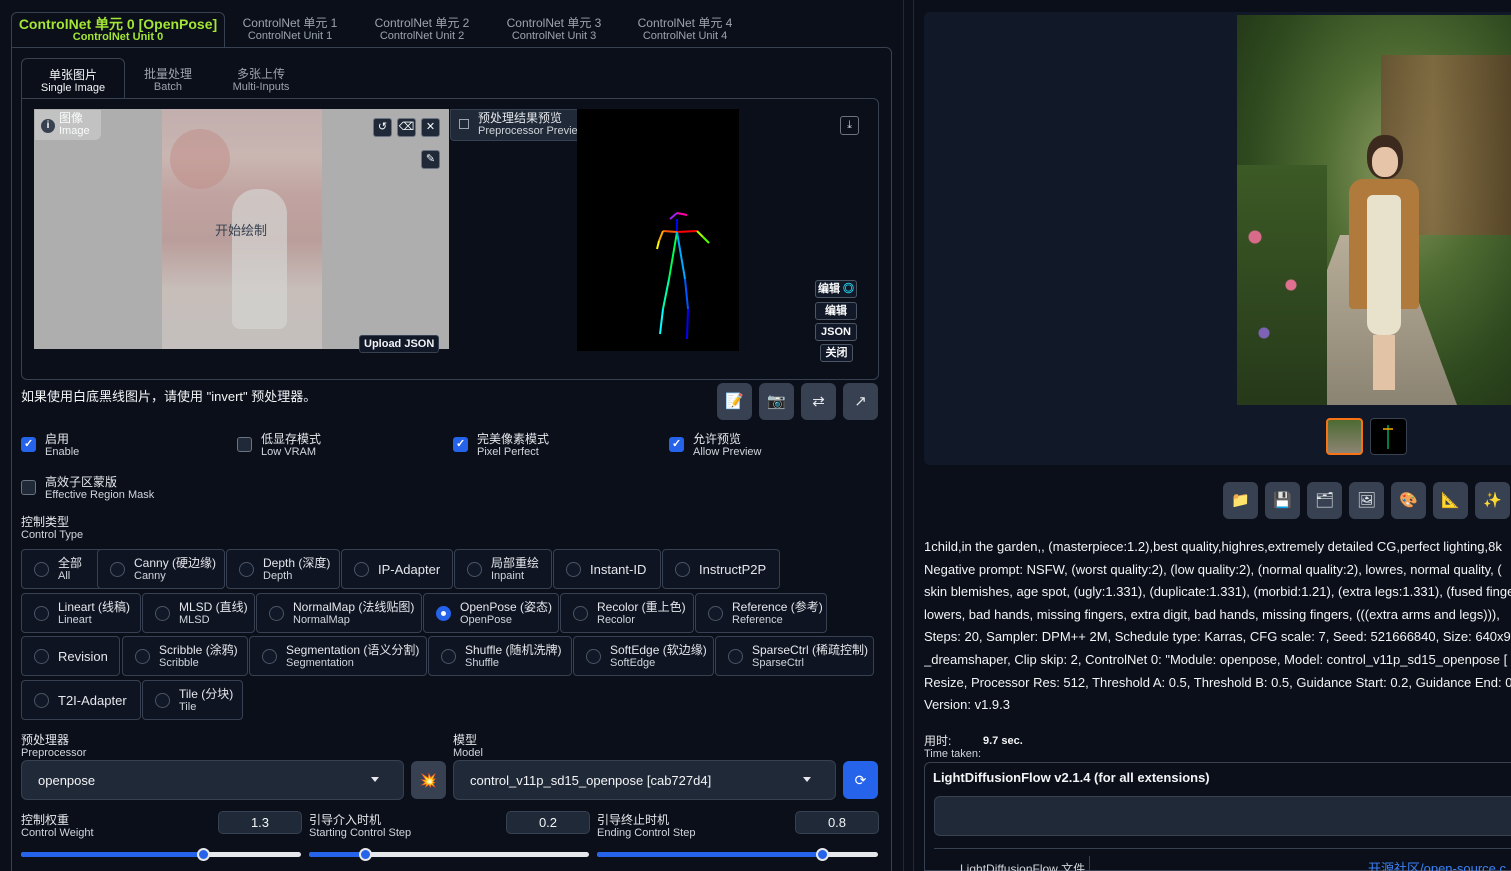 The height and width of the screenshot is (871, 1511). I want to click on generated-image, so click(1374, 210).